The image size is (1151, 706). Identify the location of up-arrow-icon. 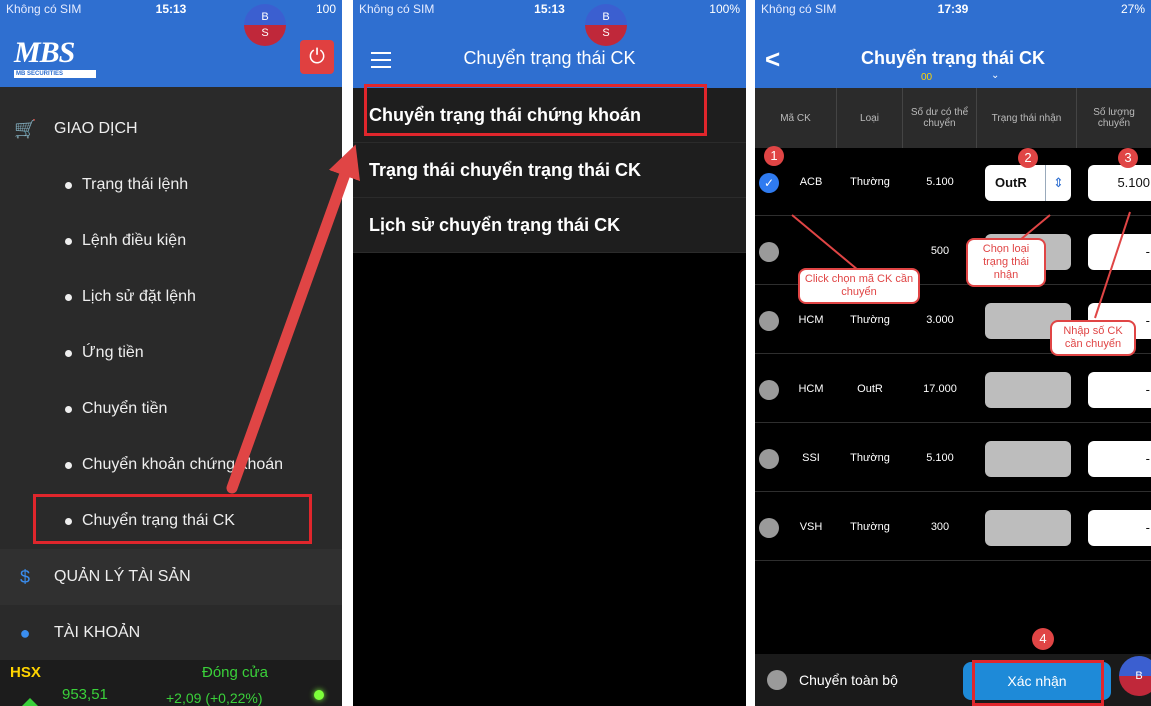
(30, 702).